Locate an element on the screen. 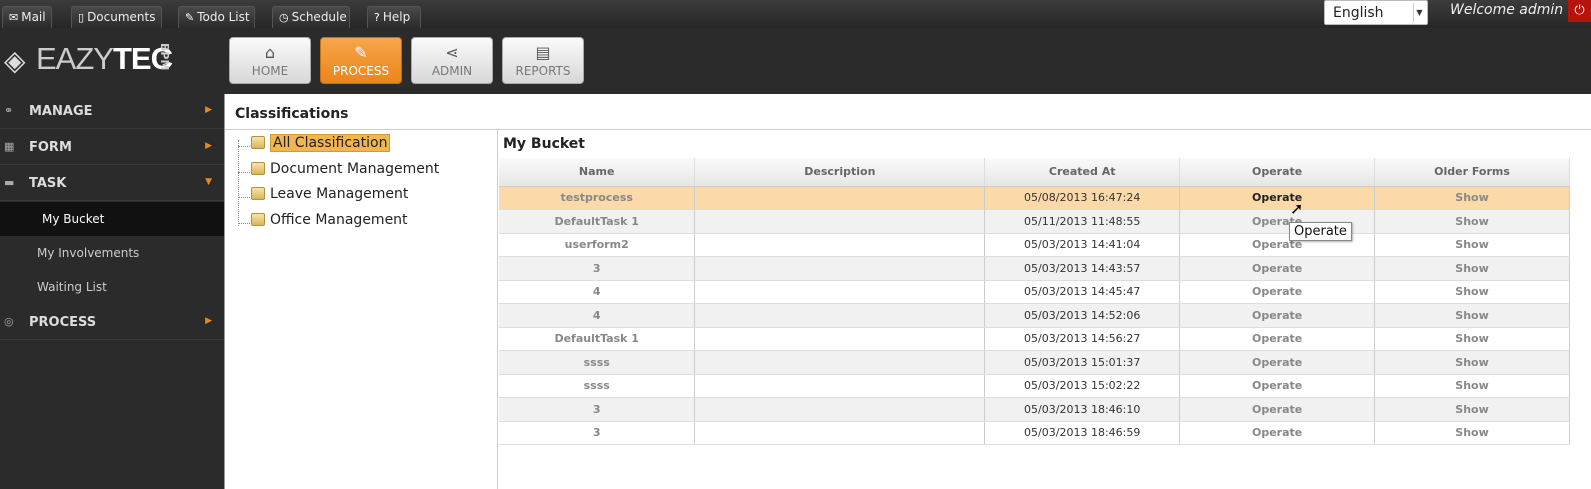  clock-icon: ◷ is located at coordinates (284, 17).